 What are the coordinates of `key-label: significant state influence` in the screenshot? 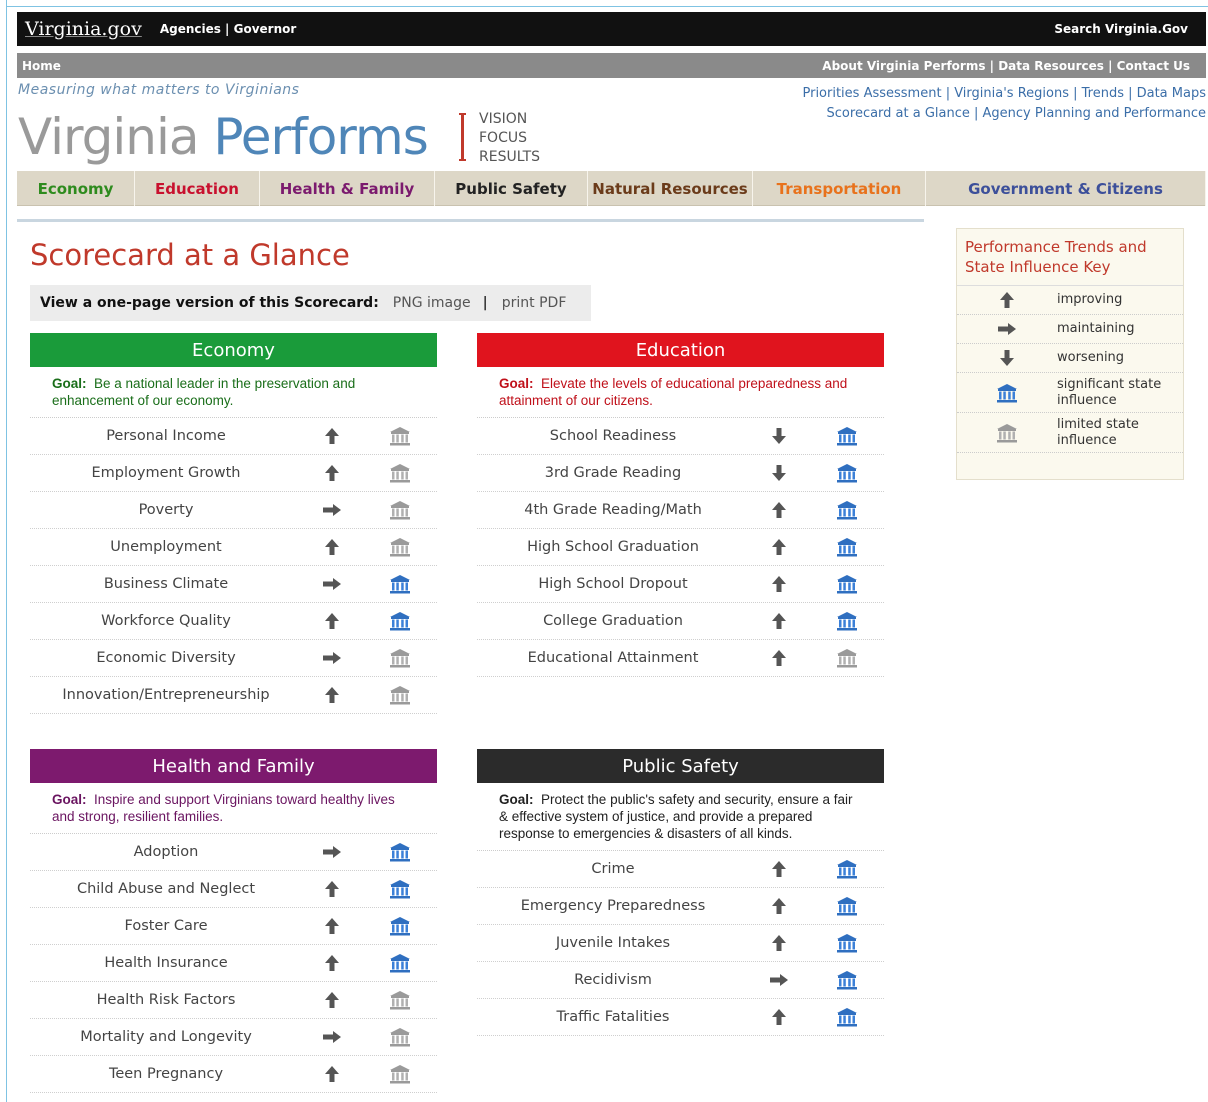 It's located at (1109, 392).